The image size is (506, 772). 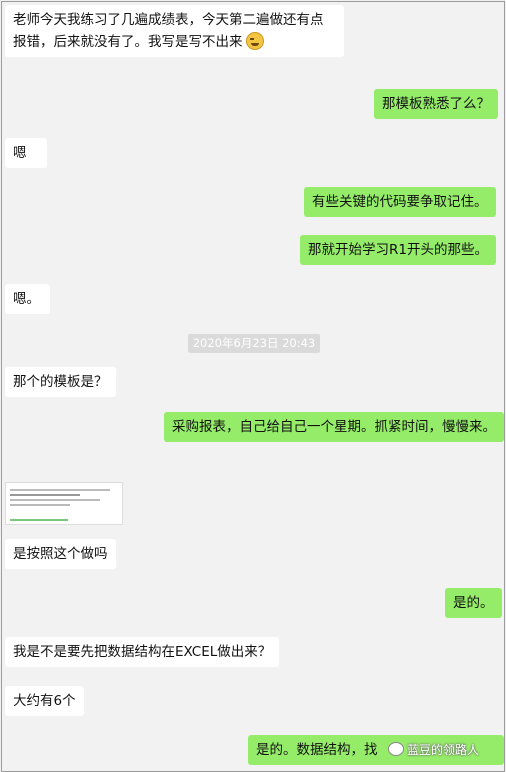 What do you see at coordinates (64, 503) in the screenshot?
I see `image-message-thumbnail` at bounding box center [64, 503].